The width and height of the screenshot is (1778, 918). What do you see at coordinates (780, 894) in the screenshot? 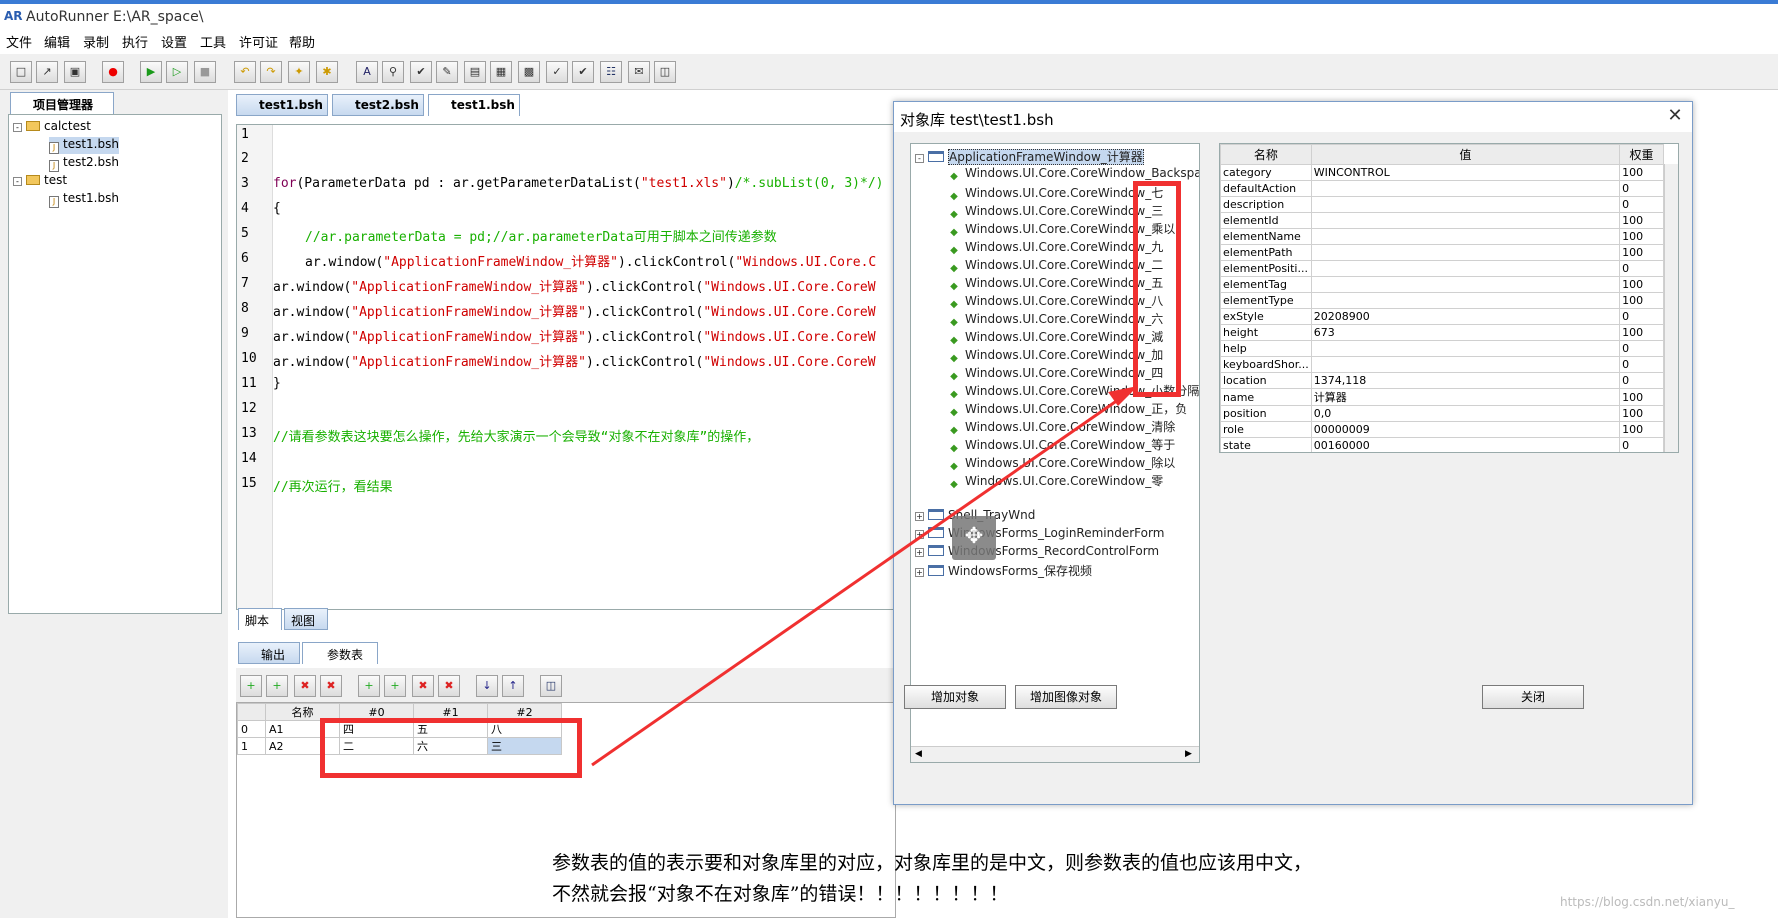
I see `caption-line: 不然就会报“对象不在对象库”的错误！！！！！！！！` at bounding box center [780, 894].